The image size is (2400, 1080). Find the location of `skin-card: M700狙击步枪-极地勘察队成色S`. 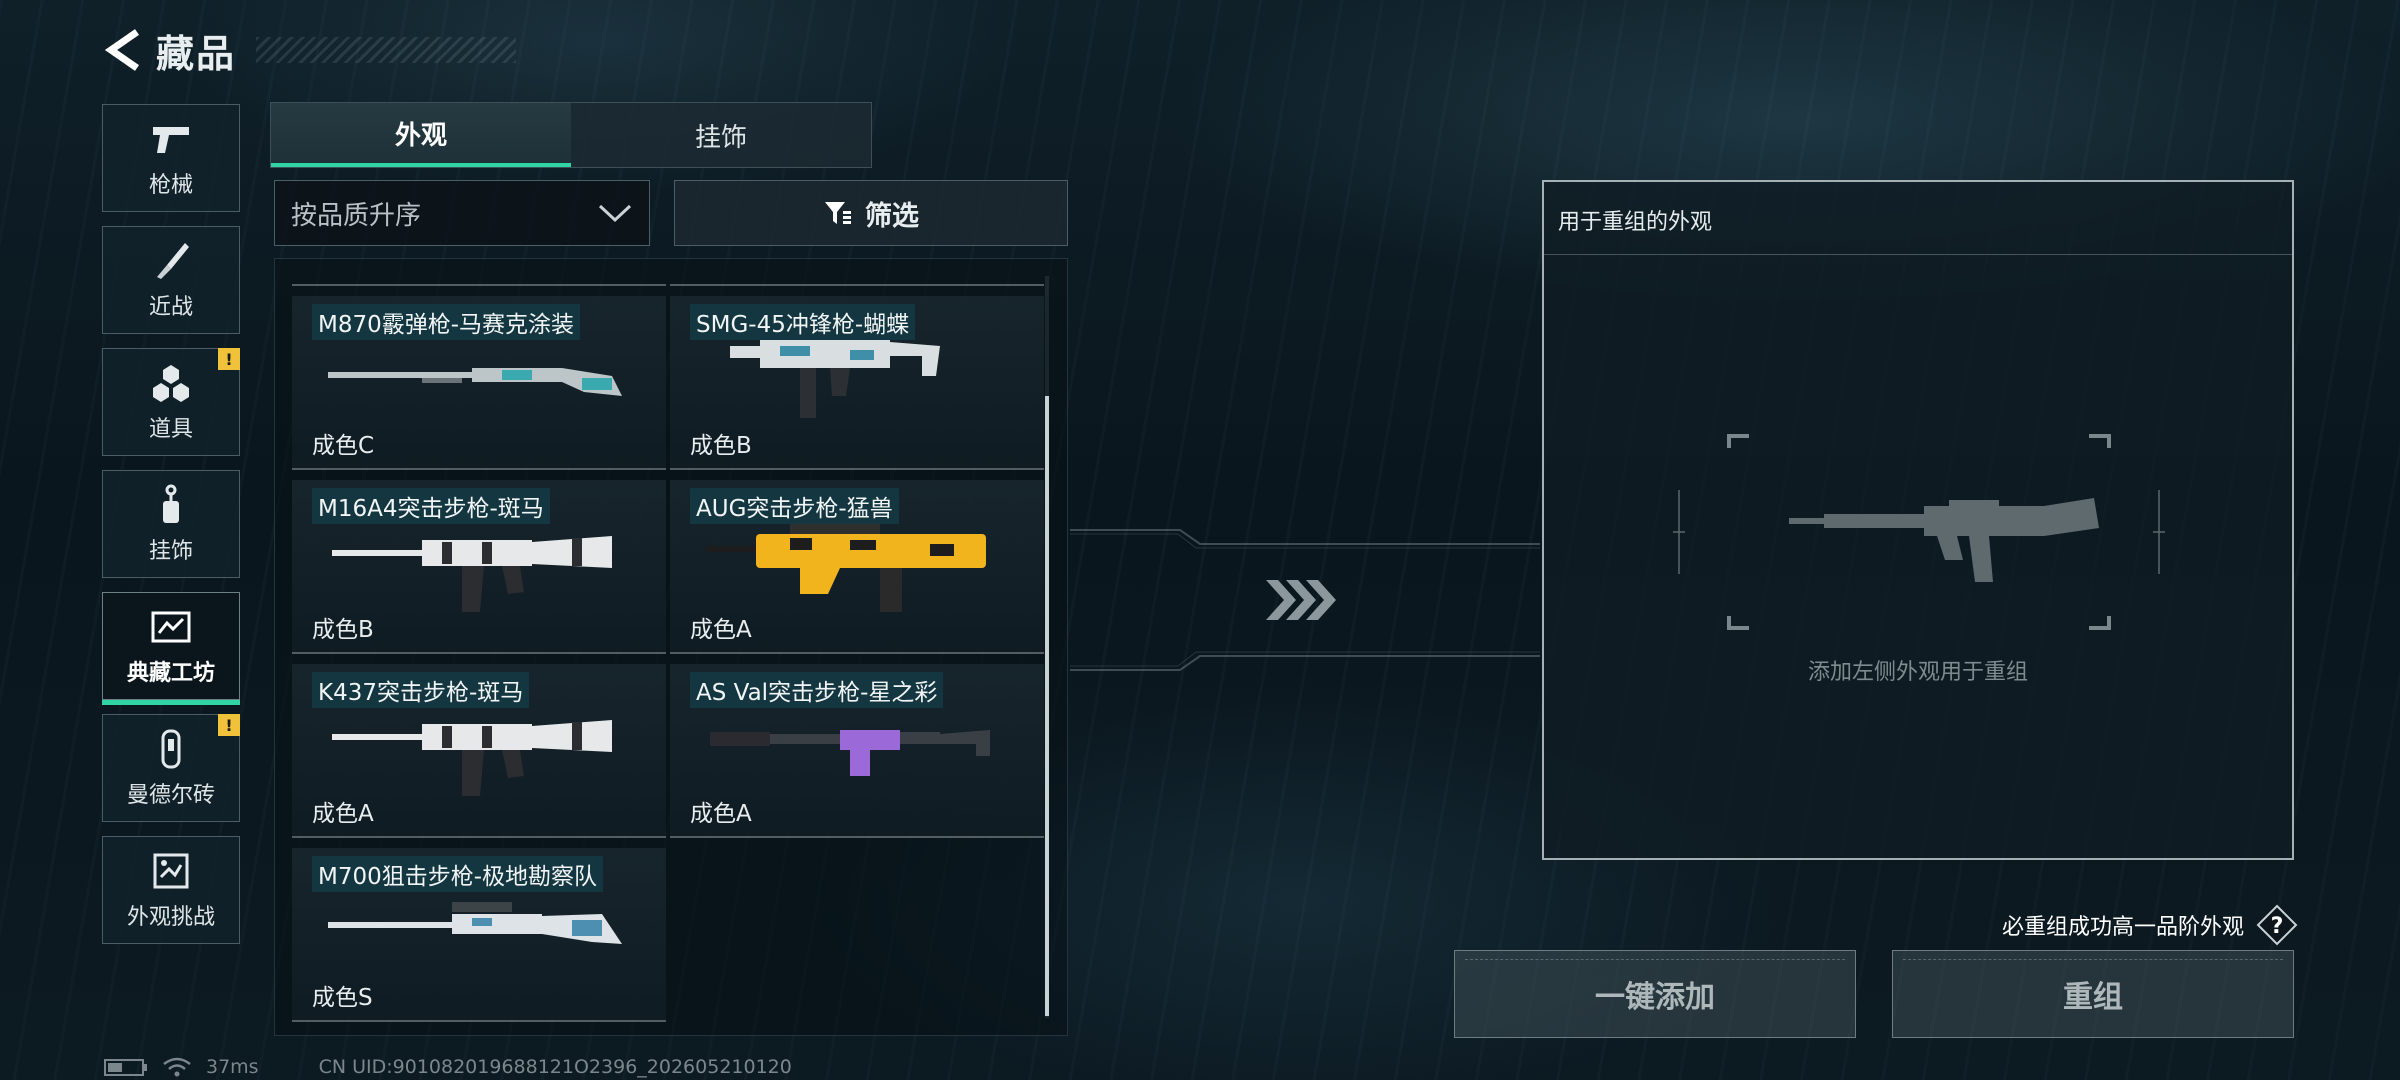

skin-card: M700狙击步枪-极地勘察队成色S is located at coordinates (479, 935).